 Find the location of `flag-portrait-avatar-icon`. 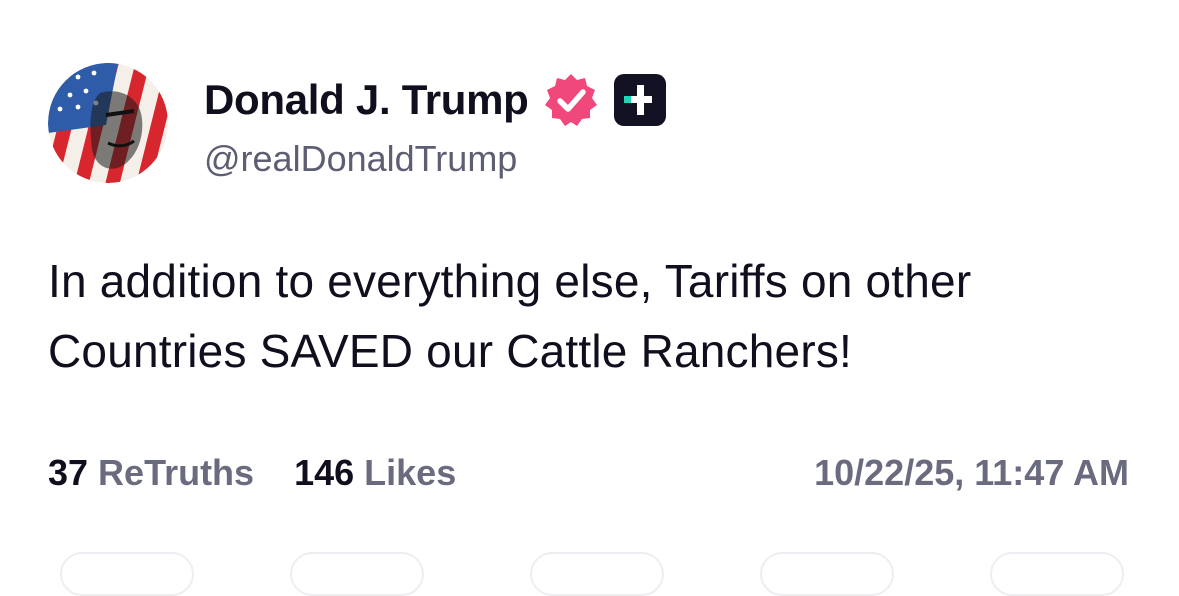

flag-portrait-avatar-icon is located at coordinates (108, 123).